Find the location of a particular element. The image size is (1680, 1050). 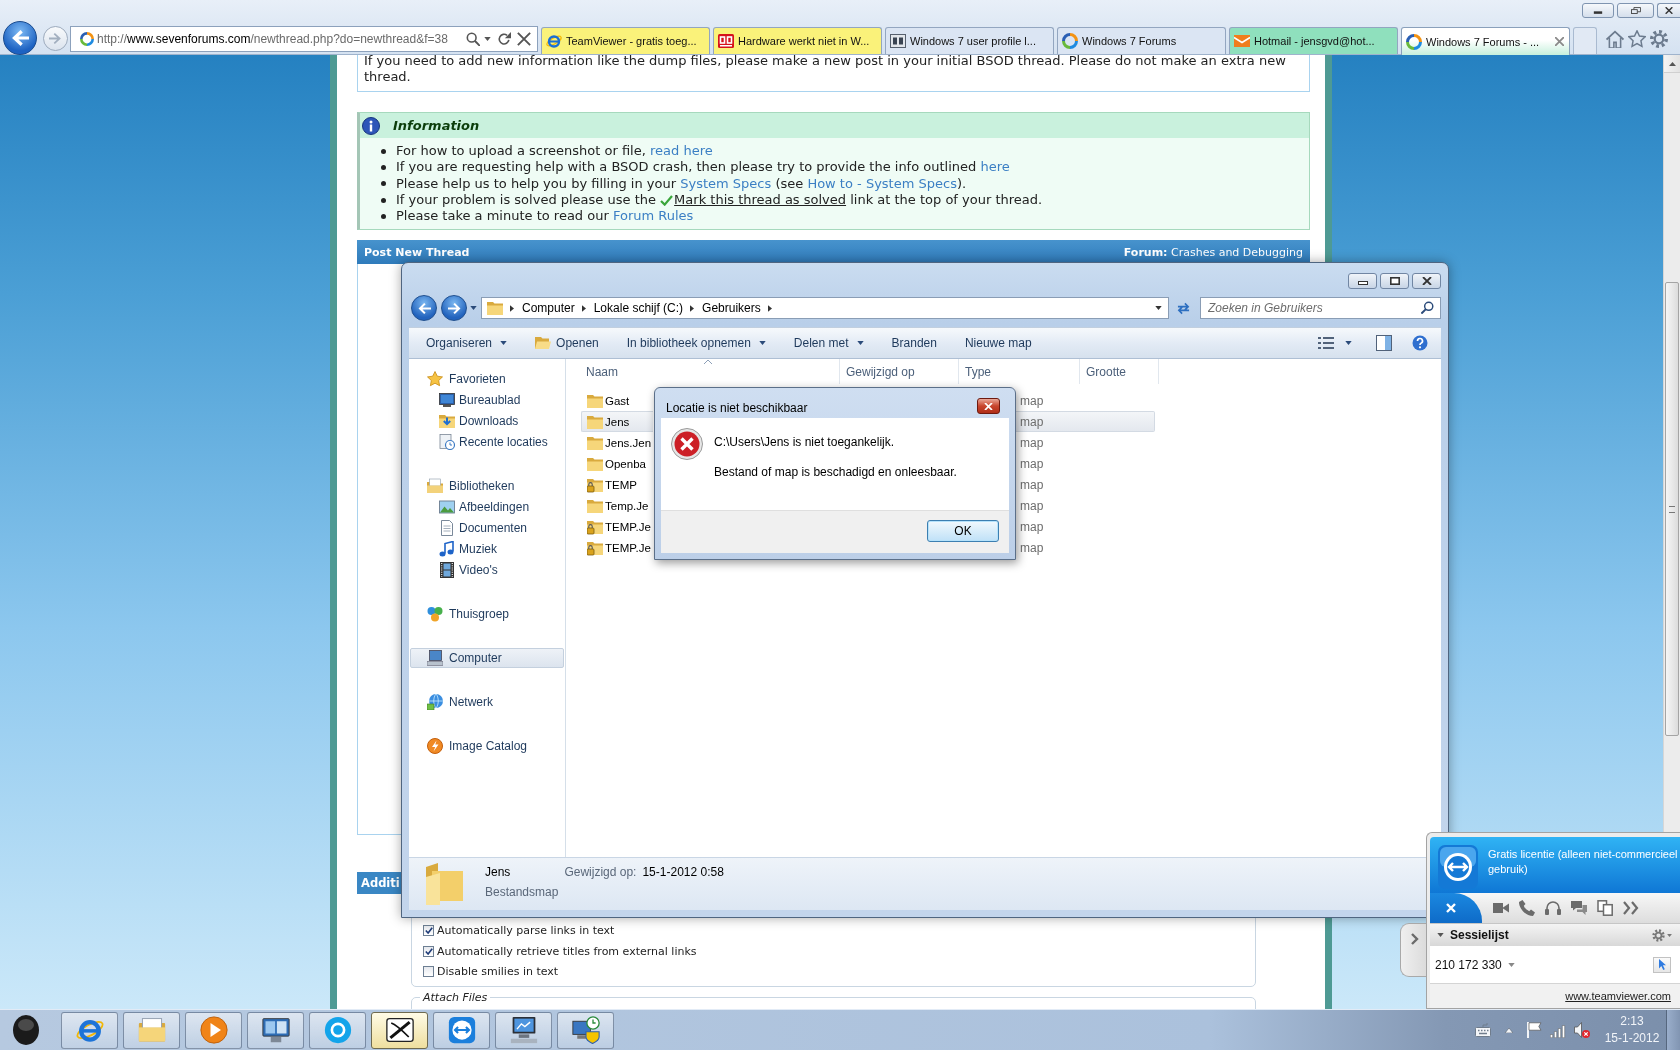

file-item: Gast is located at coordinates (617, 400).